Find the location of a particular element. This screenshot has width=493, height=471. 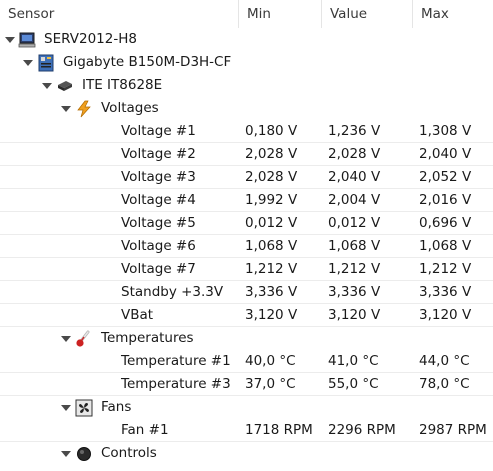

node-label: SERV2012-H8 is located at coordinates (90, 39).